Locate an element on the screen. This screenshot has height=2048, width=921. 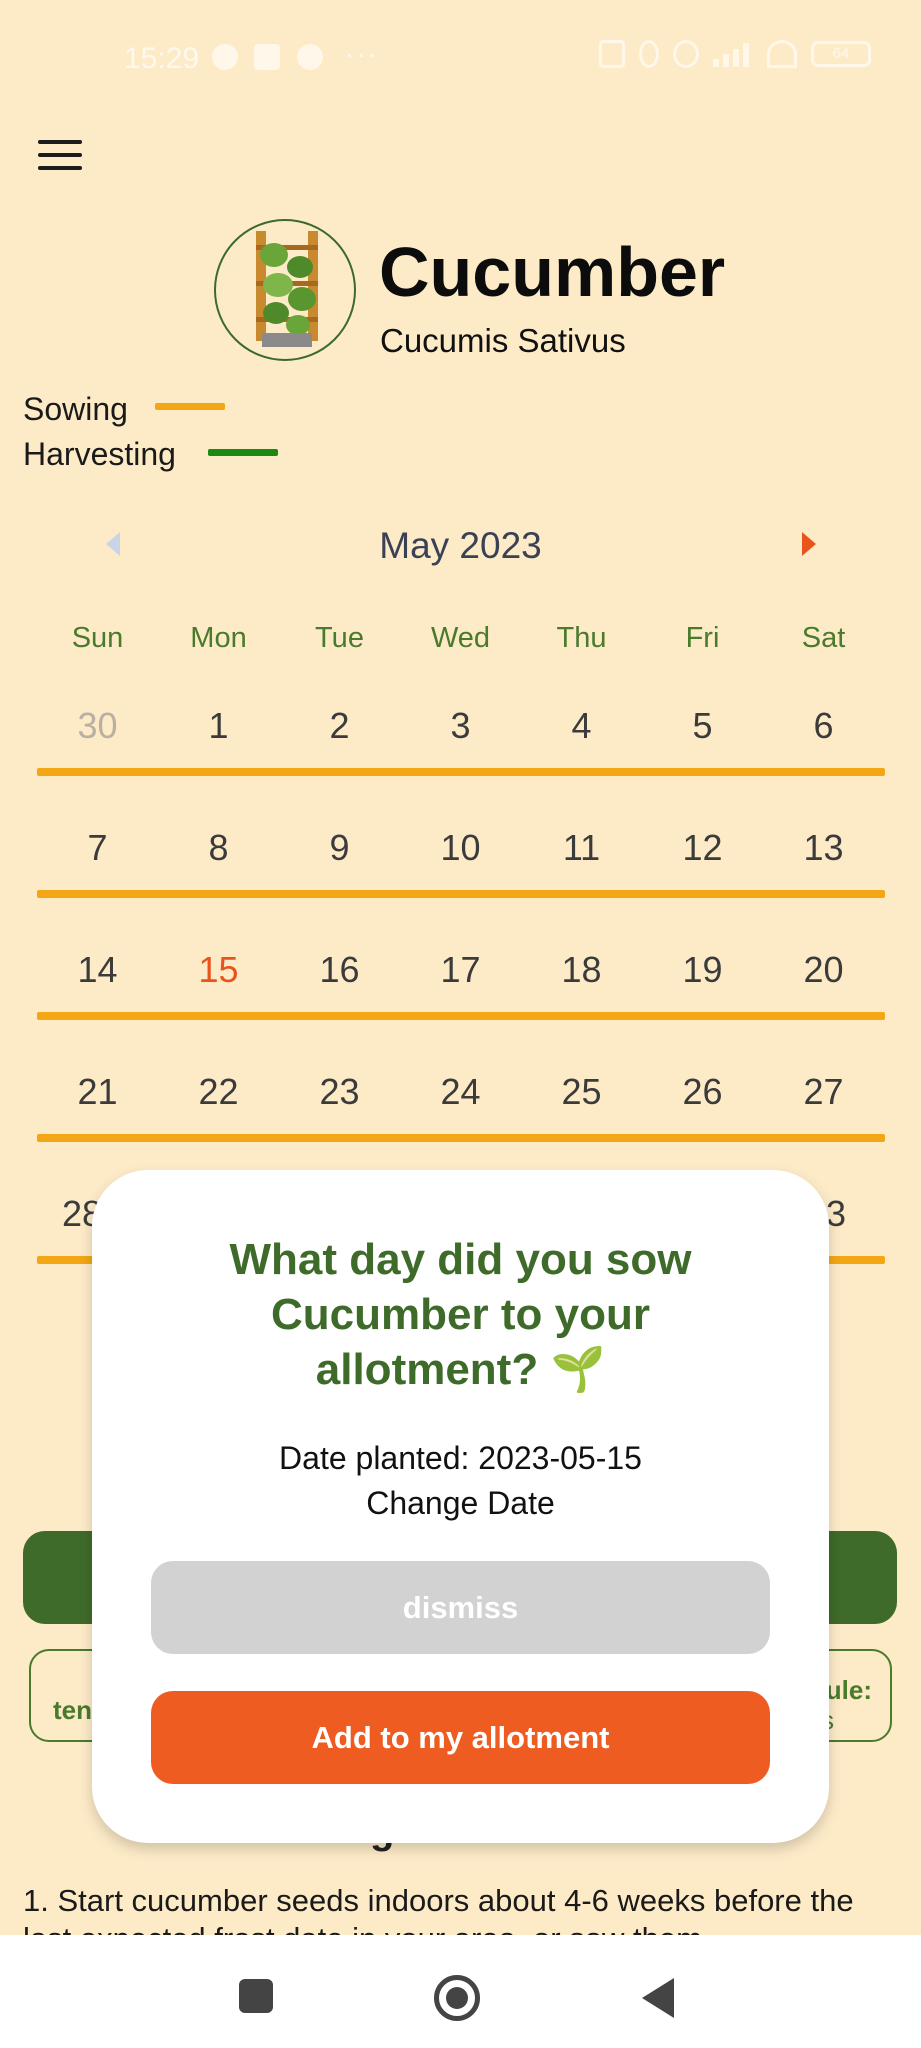
weekday-label: Wed is located at coordinates (460, 638).